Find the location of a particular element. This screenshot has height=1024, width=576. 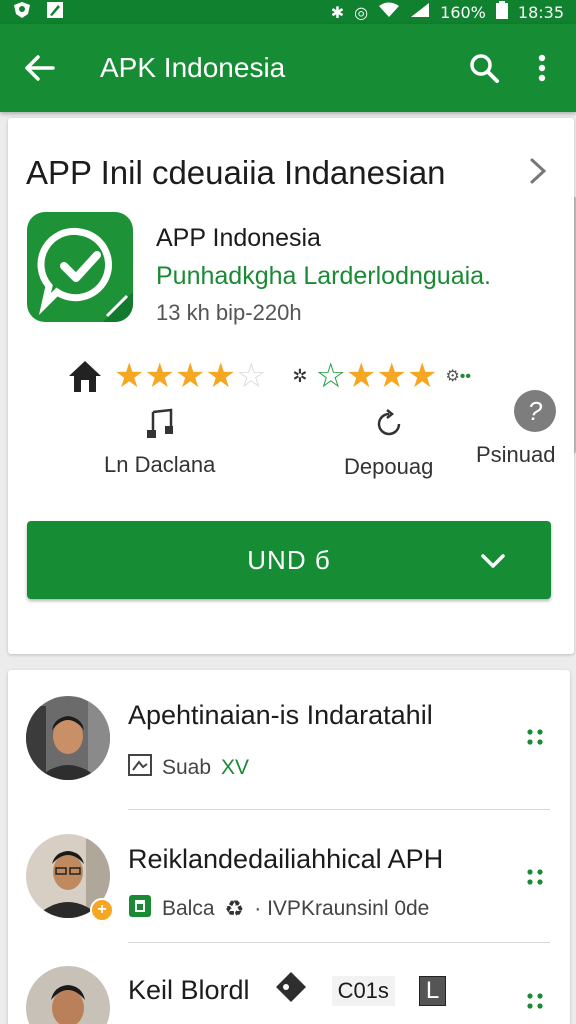

battery-icon is located at coordinates (501, 12).